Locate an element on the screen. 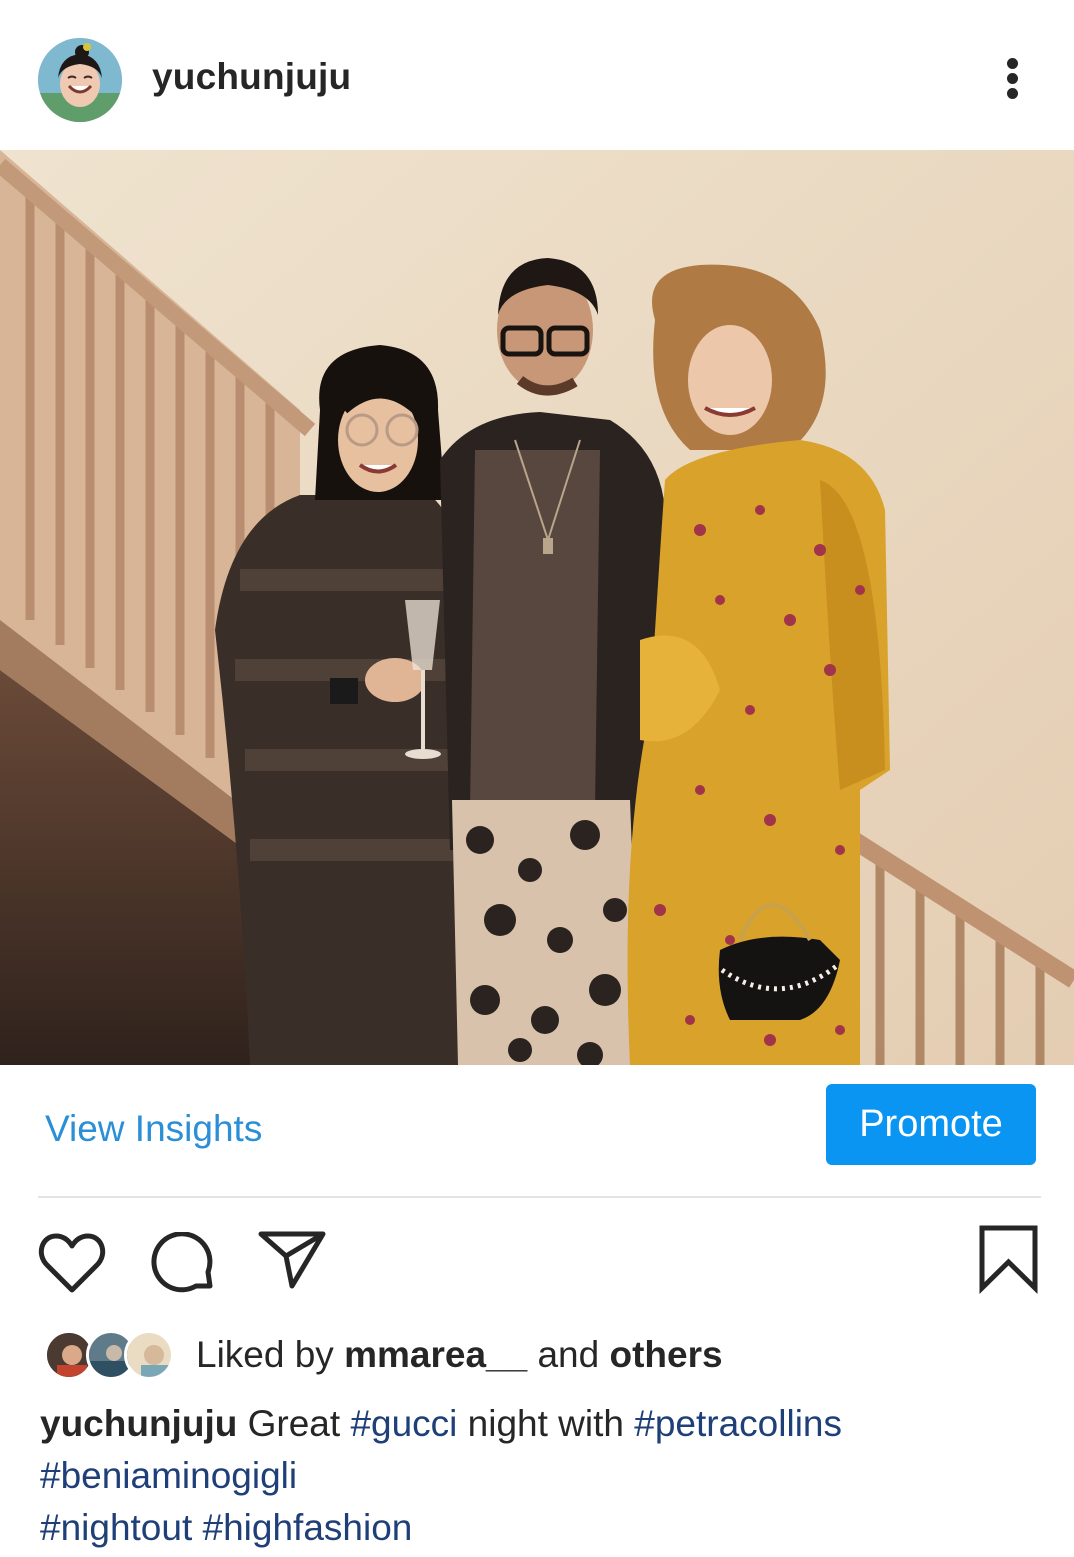 The image size is (1074, 1557). header-username: yuchunjuju is located at coordinates (251, 77).